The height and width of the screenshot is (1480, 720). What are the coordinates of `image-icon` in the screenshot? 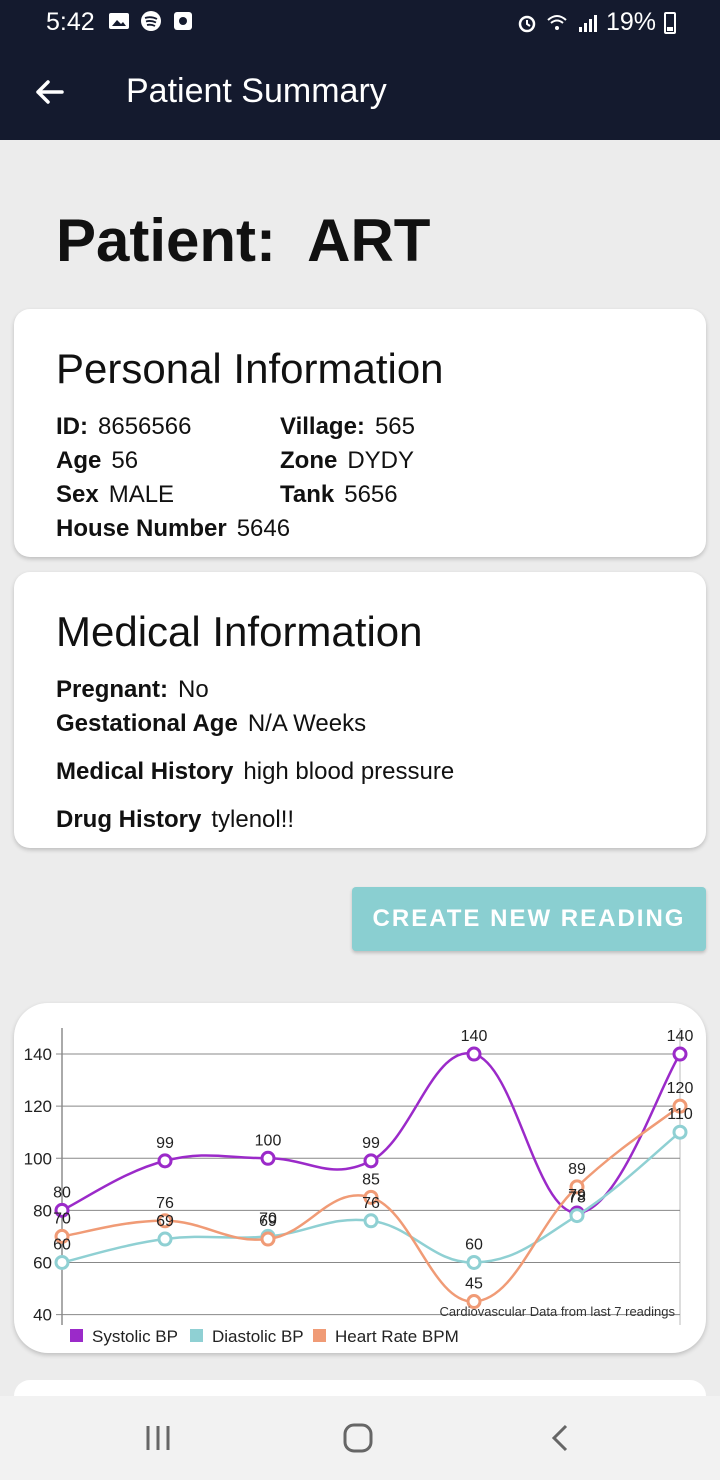 It's located at (119, 21).